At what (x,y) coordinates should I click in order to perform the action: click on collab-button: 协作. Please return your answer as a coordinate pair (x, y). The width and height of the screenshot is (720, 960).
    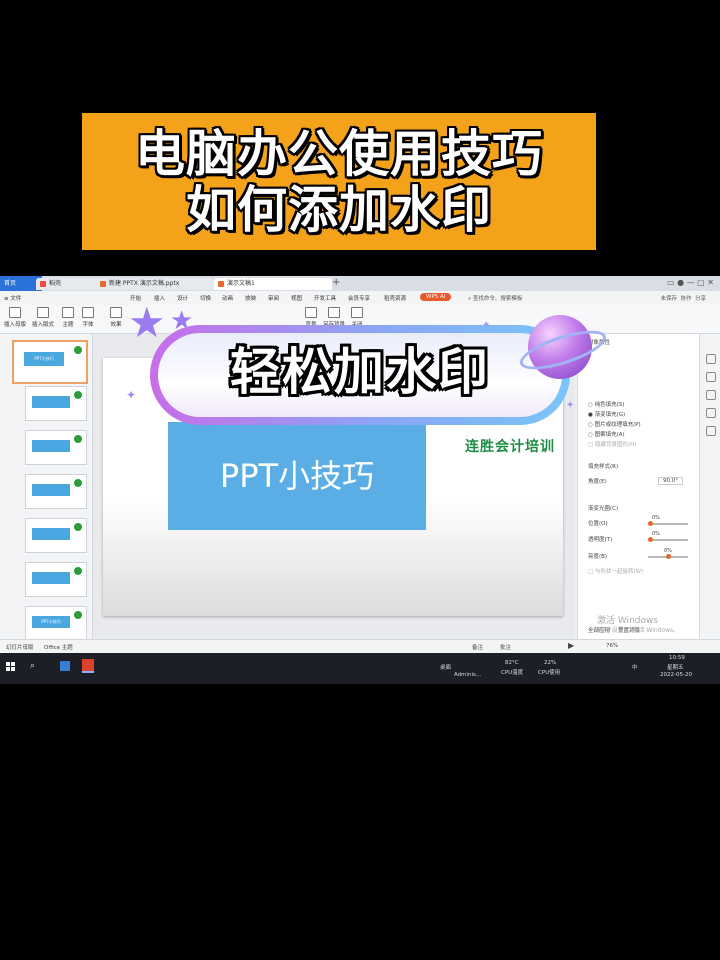
    Looking at the image, I should click on (685, 299).